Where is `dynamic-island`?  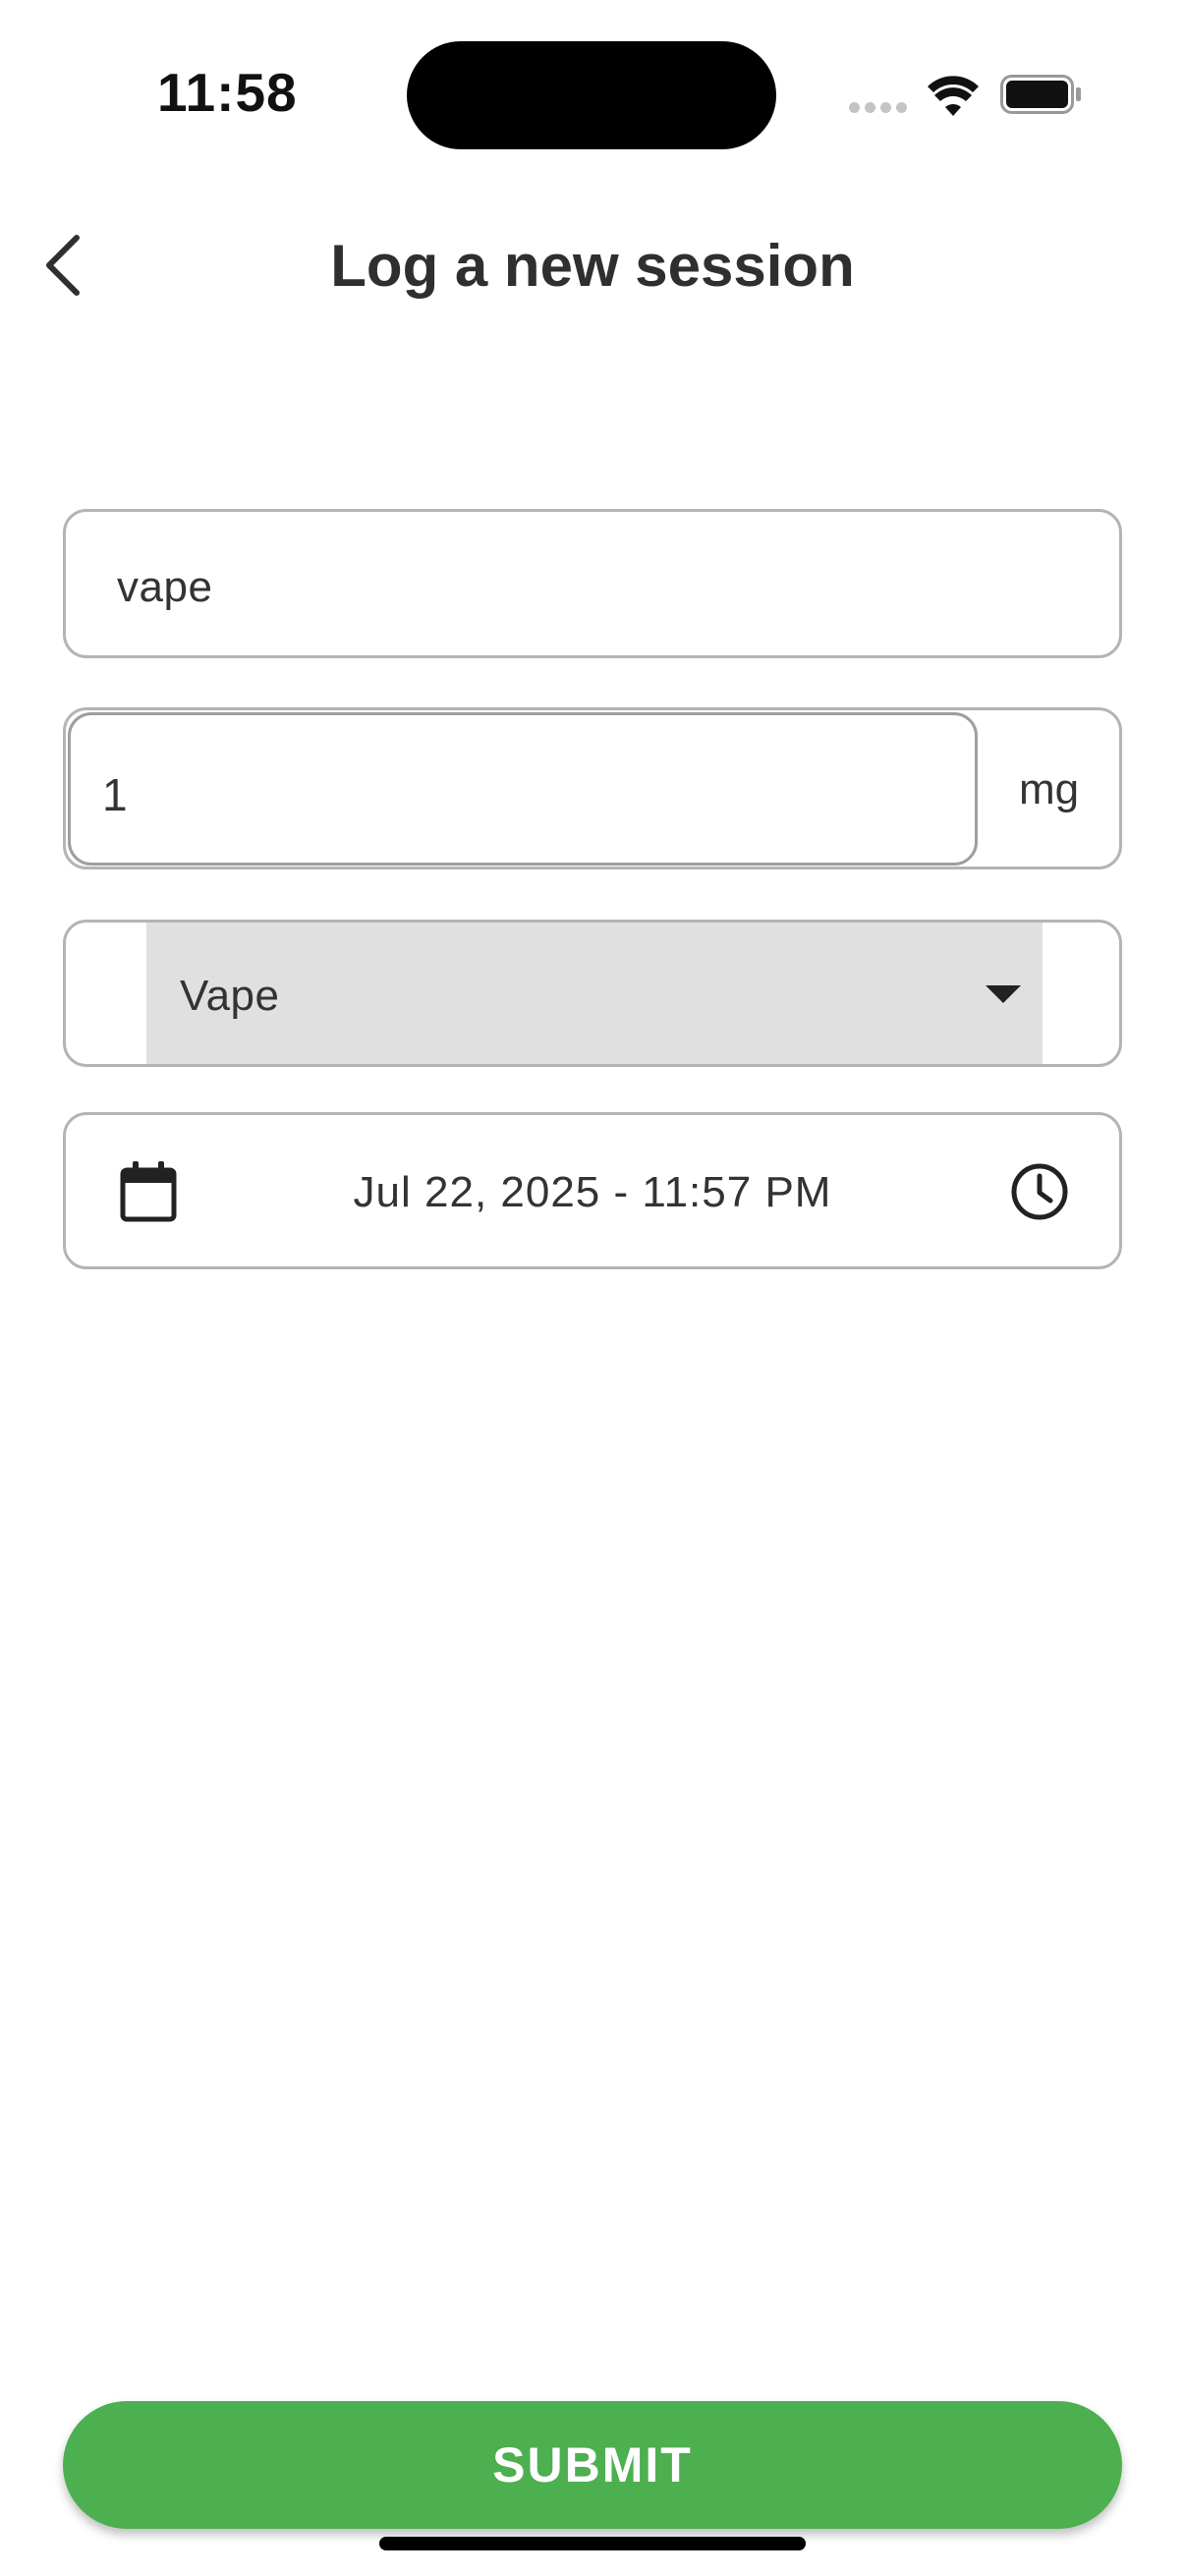
dynamic-island is located at coordinates (592, 95).